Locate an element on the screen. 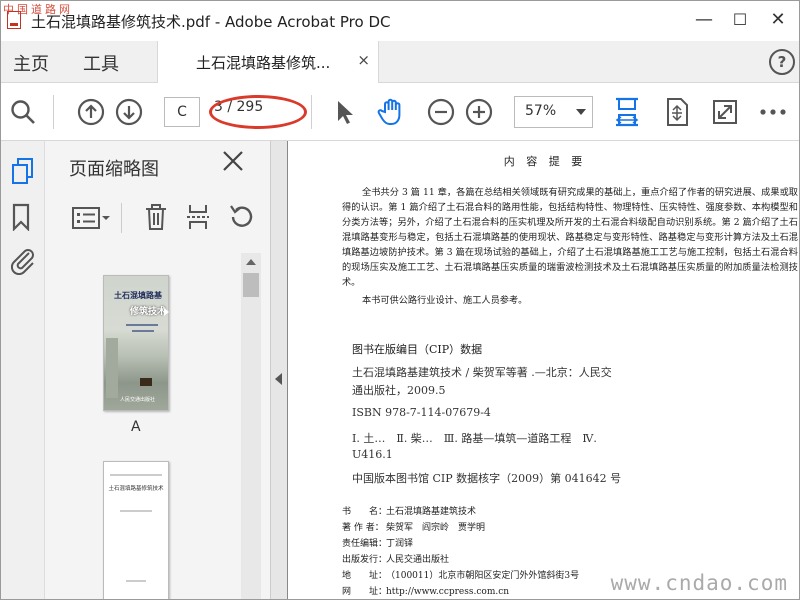  thumbnail-options-button is located at coordinates (91, 220).